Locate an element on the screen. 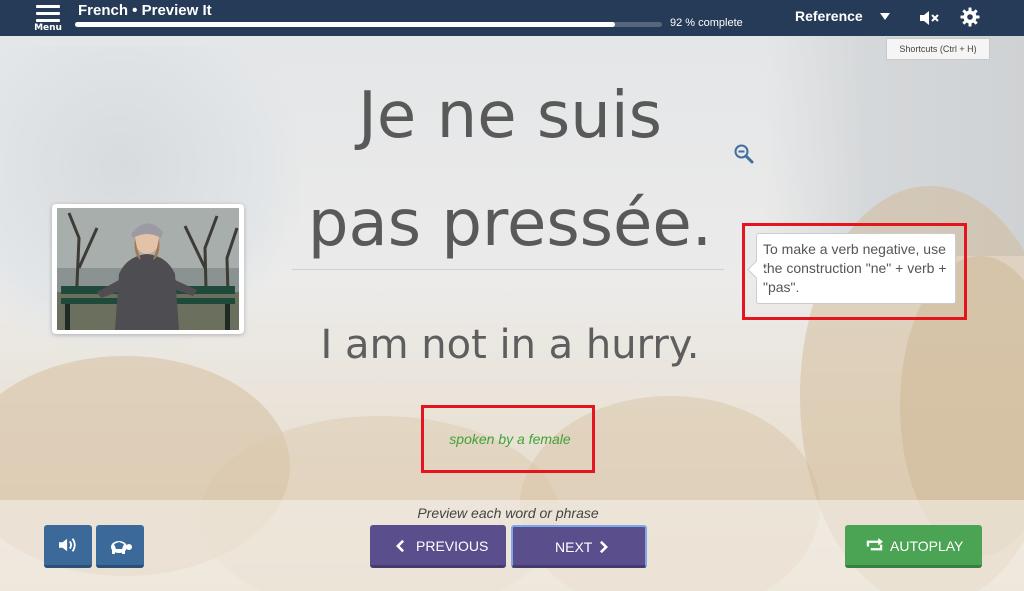  chevron-left-icon is located at coordinates (400, 546).